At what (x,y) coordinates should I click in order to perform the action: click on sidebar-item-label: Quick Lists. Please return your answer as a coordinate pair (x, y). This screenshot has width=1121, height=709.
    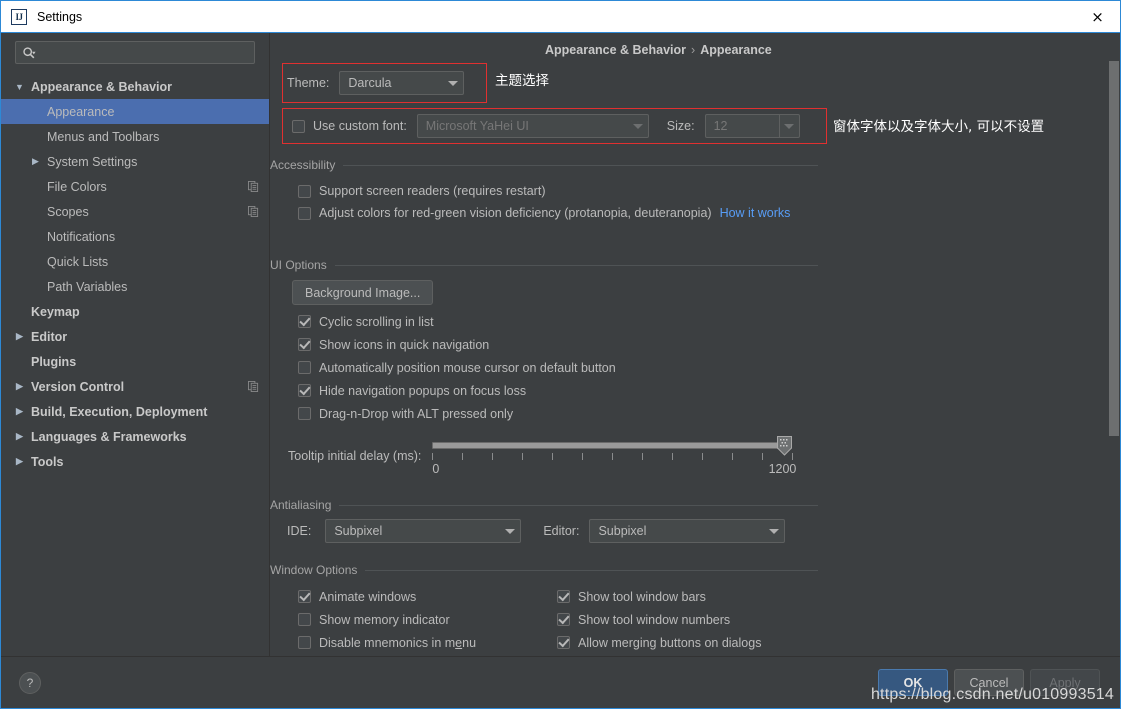
    Looking at the image, I should click on (78, 261).